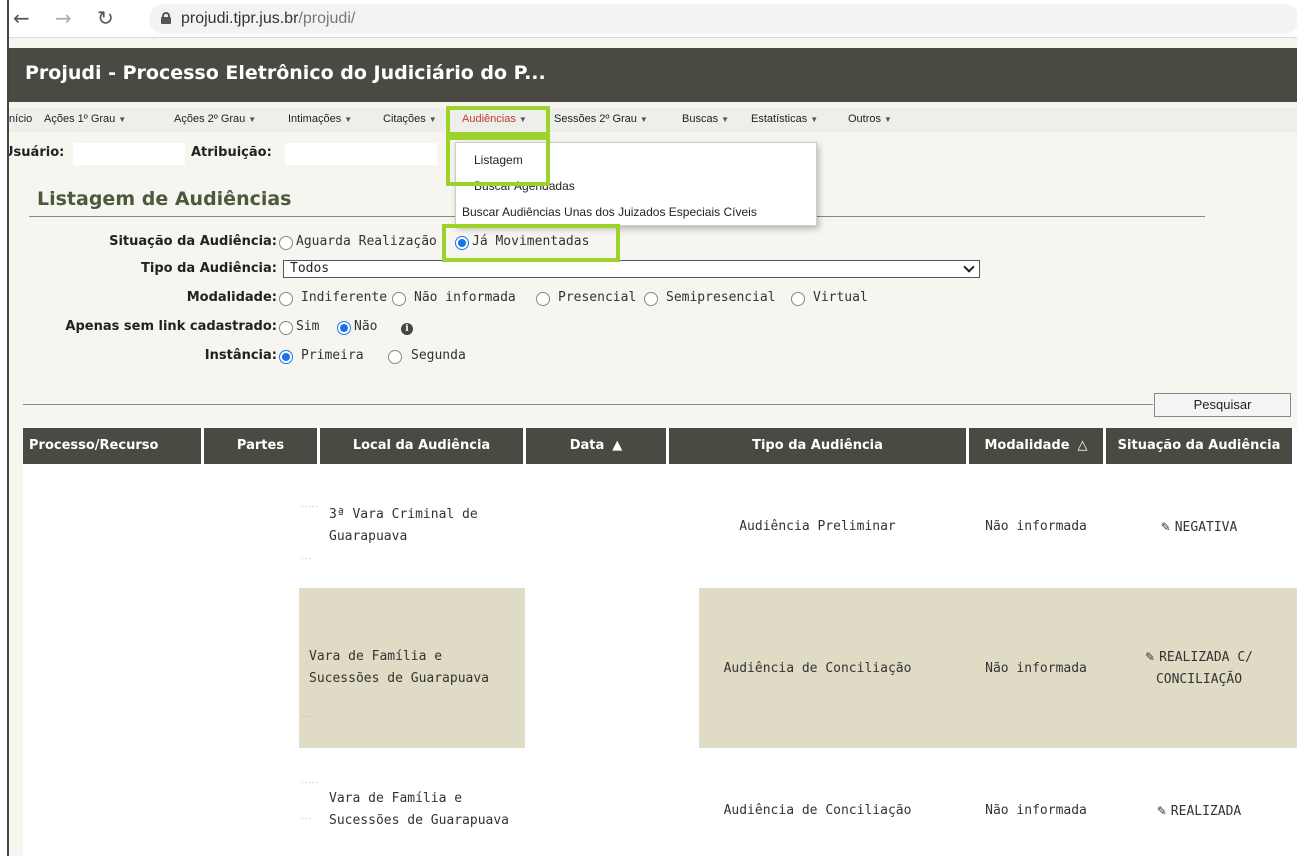 This screenshot has height=856, width=1297. What do you see at coordinates (320, 119) in the screenshot?
I see `menu-item-intimacoes: Intimações ▼` at bounding box center [320, 119].